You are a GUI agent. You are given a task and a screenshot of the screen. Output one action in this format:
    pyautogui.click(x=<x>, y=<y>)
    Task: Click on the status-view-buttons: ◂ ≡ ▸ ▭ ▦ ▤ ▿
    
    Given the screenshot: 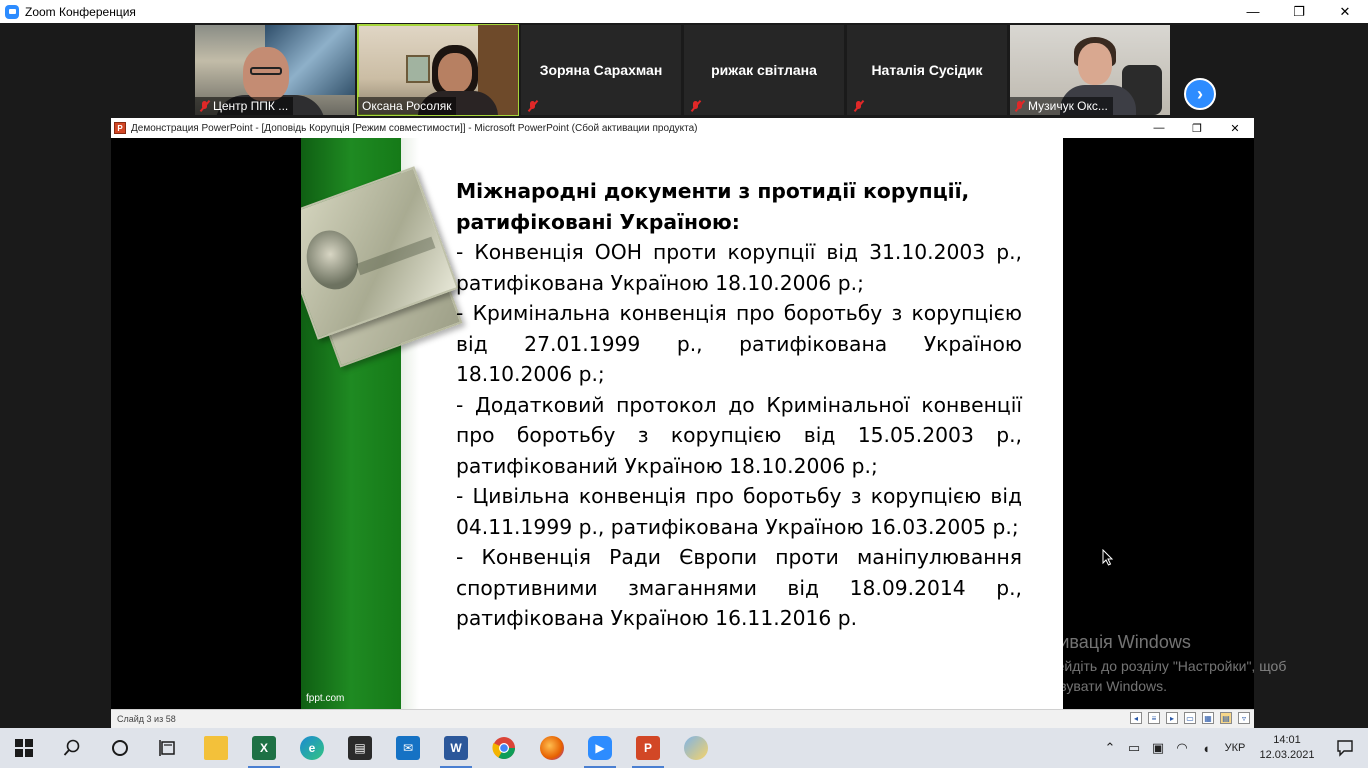 What is the action you would take?
    pyautogui.click(x=1190, y=718)
    